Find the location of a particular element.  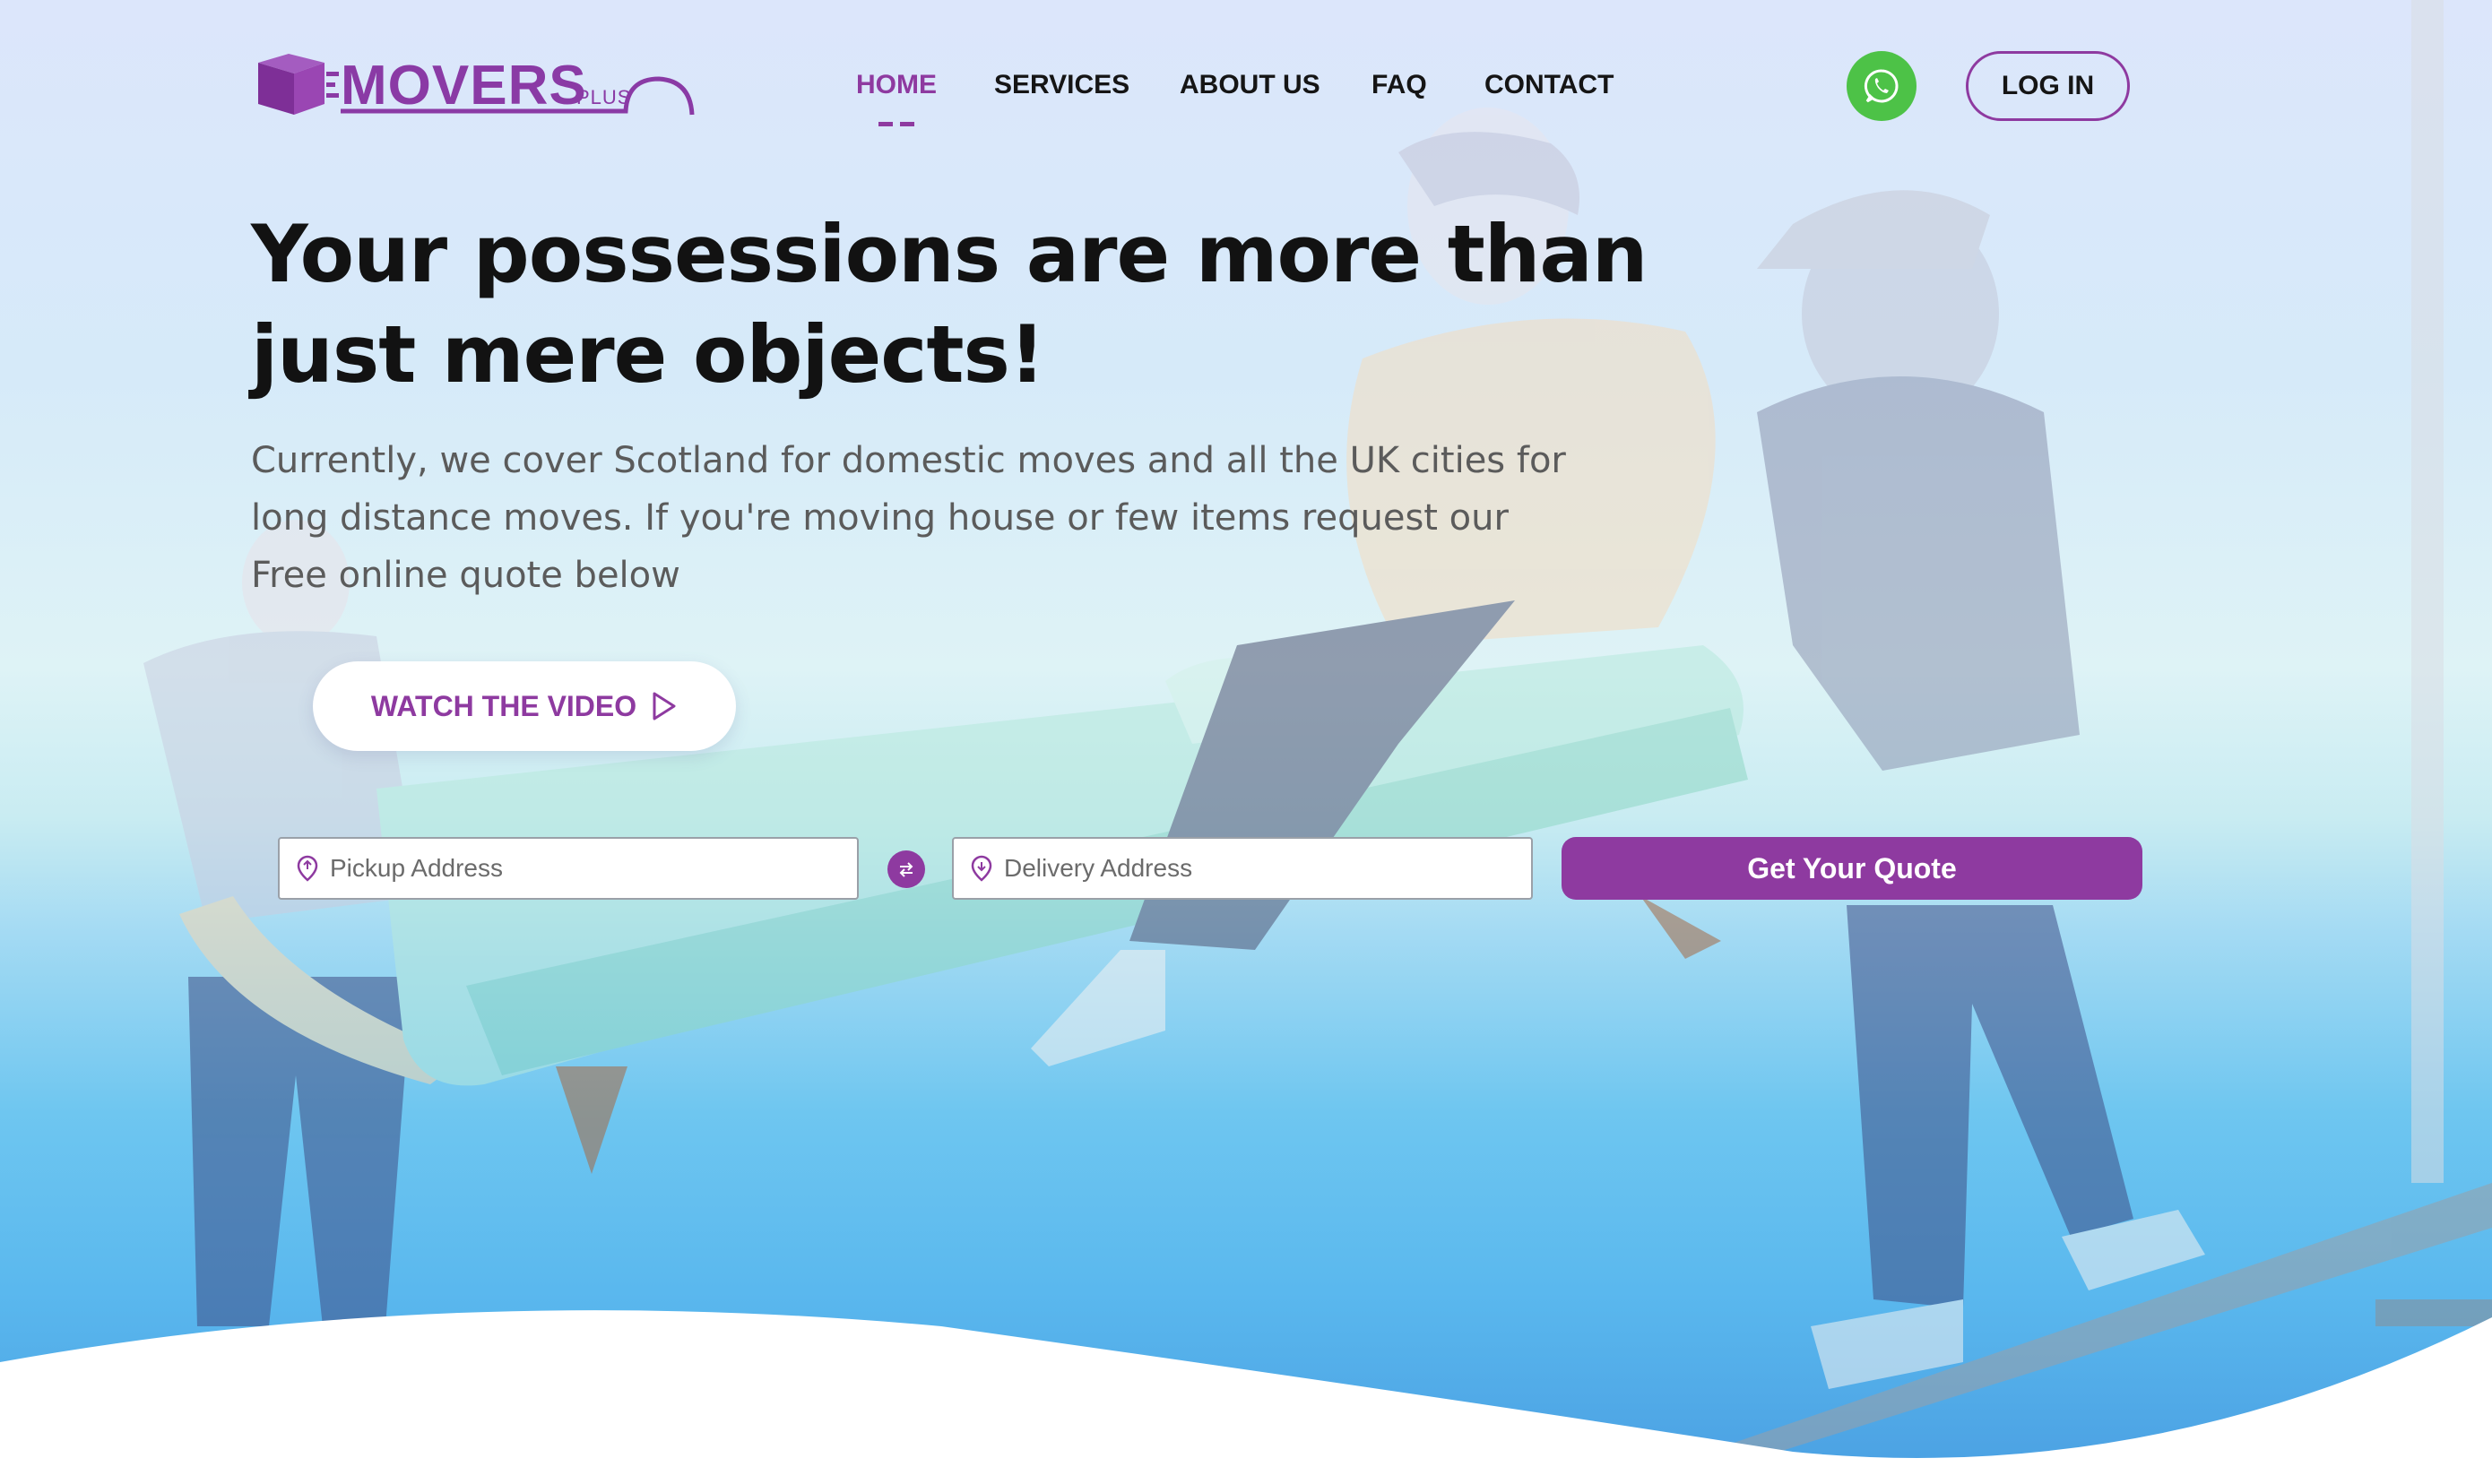

swap-icon is located at coordinates (906, 869).